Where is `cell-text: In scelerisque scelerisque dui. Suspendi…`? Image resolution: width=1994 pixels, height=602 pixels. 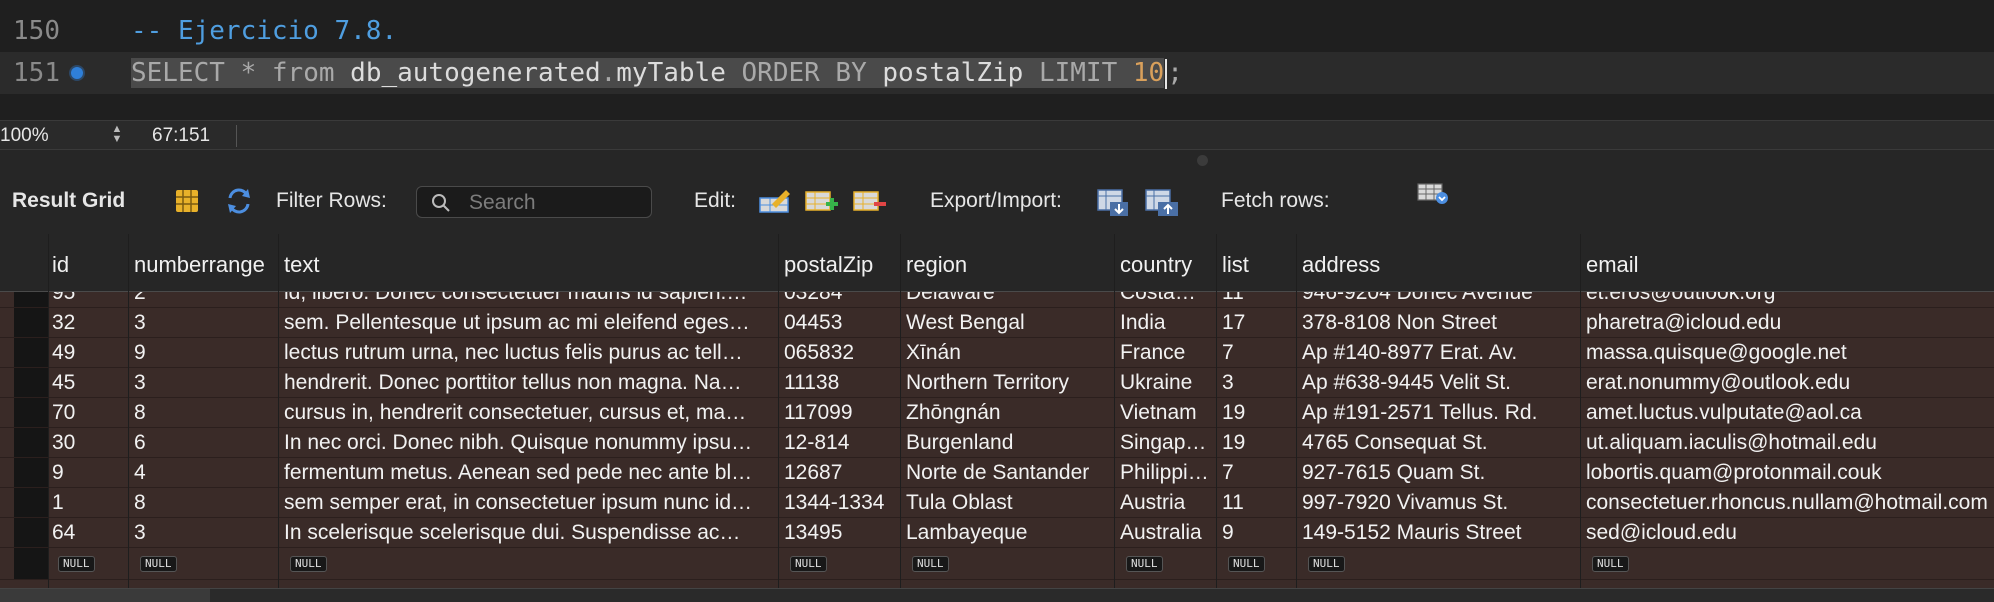
cell-text: In scelerisque scelerisque dui. Suspendi… is located at coordinates (529, 533).